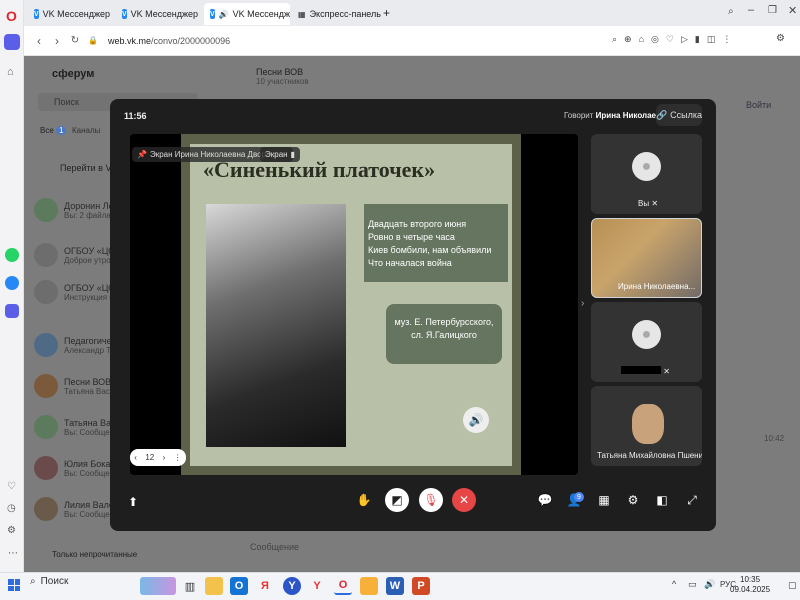  Describe the element at coordinates (11, 508) in the screenshot. I see `history-icon: ◷` at that location.